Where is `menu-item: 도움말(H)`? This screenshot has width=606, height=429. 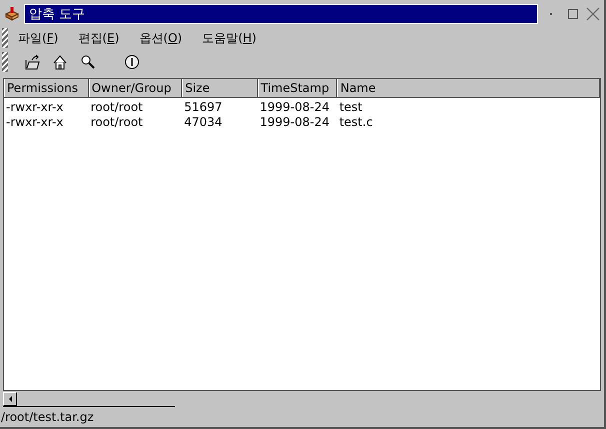
menu-item: 도움말(H) is located at coordinates (229, 37).